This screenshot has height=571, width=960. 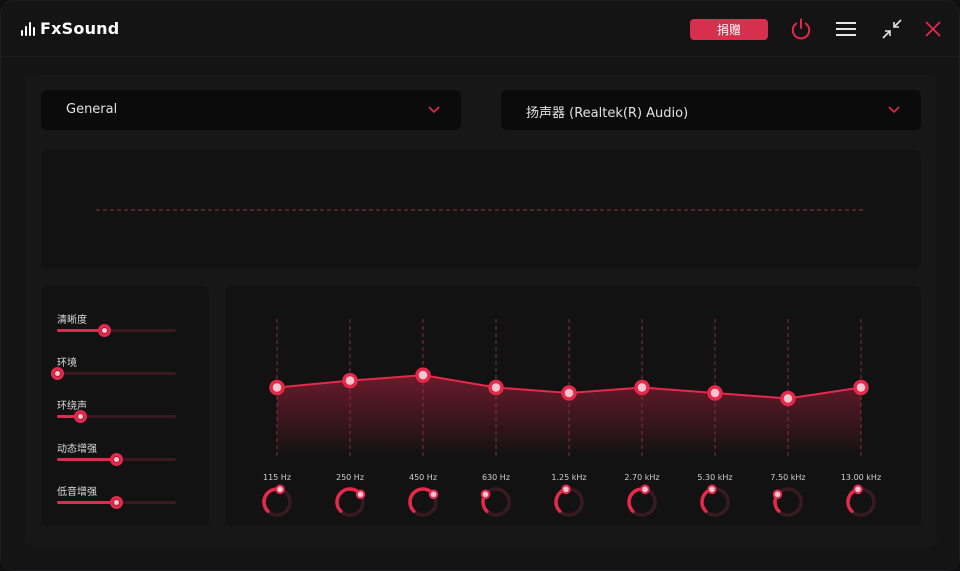 I want to click on app-logo: FxSound, so click(x=70, y=28).